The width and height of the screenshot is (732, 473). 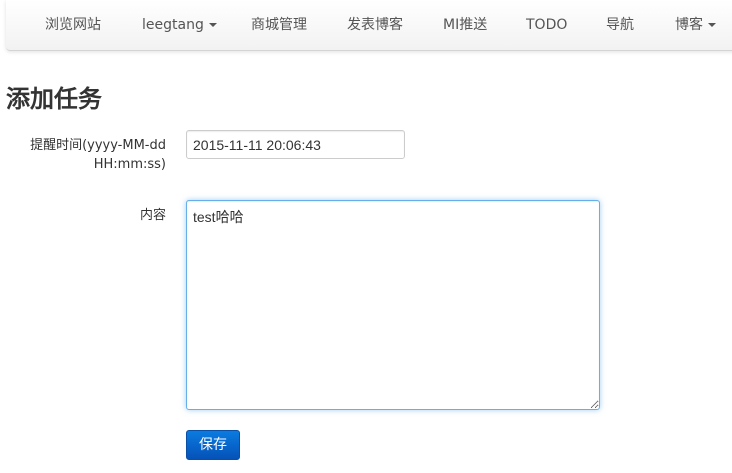 I want to click on nav-item-publish-blog: 发表博客, so click(x=375, y=25).